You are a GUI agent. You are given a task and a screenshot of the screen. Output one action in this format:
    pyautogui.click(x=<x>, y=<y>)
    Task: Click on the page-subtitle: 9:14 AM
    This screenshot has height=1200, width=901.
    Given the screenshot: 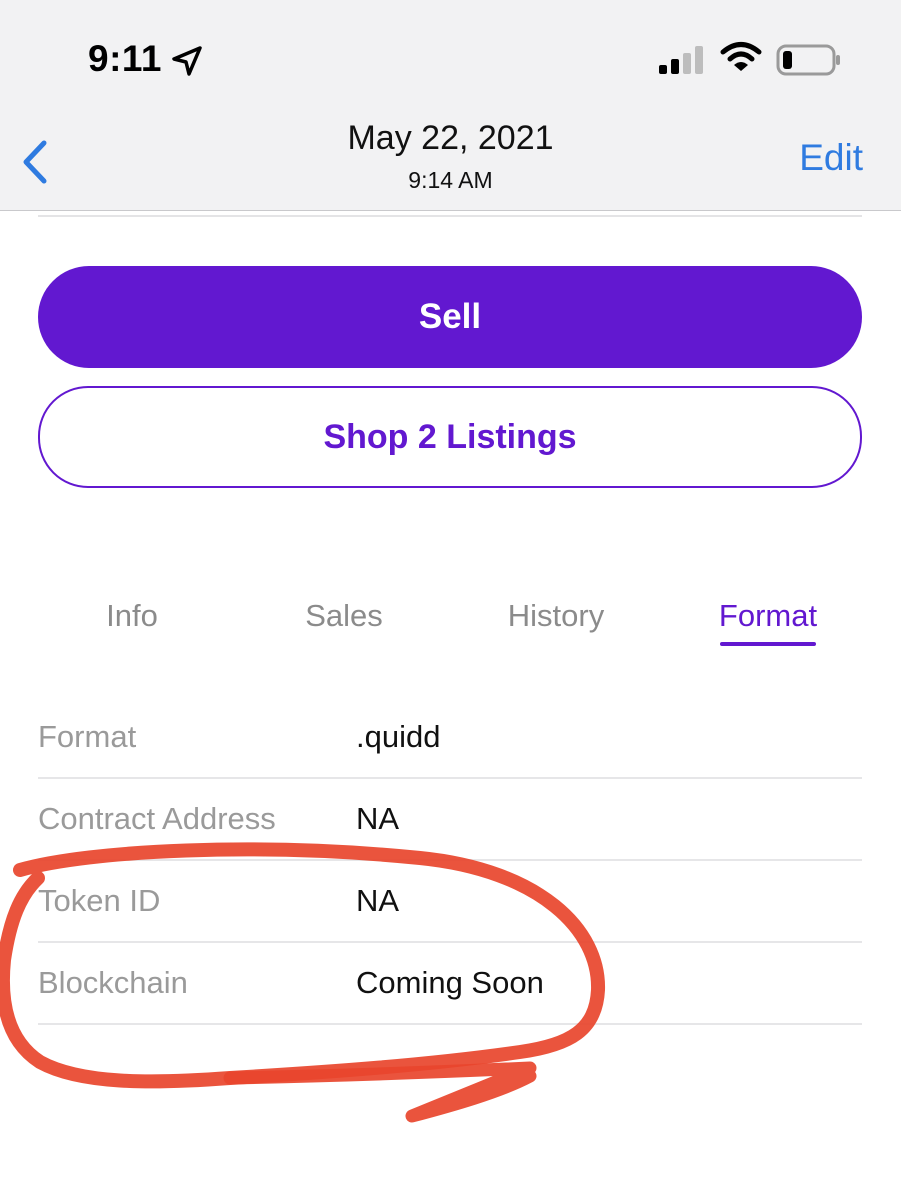 What is the action you would take?
    pyautogui.click(x=450, y=180)
    